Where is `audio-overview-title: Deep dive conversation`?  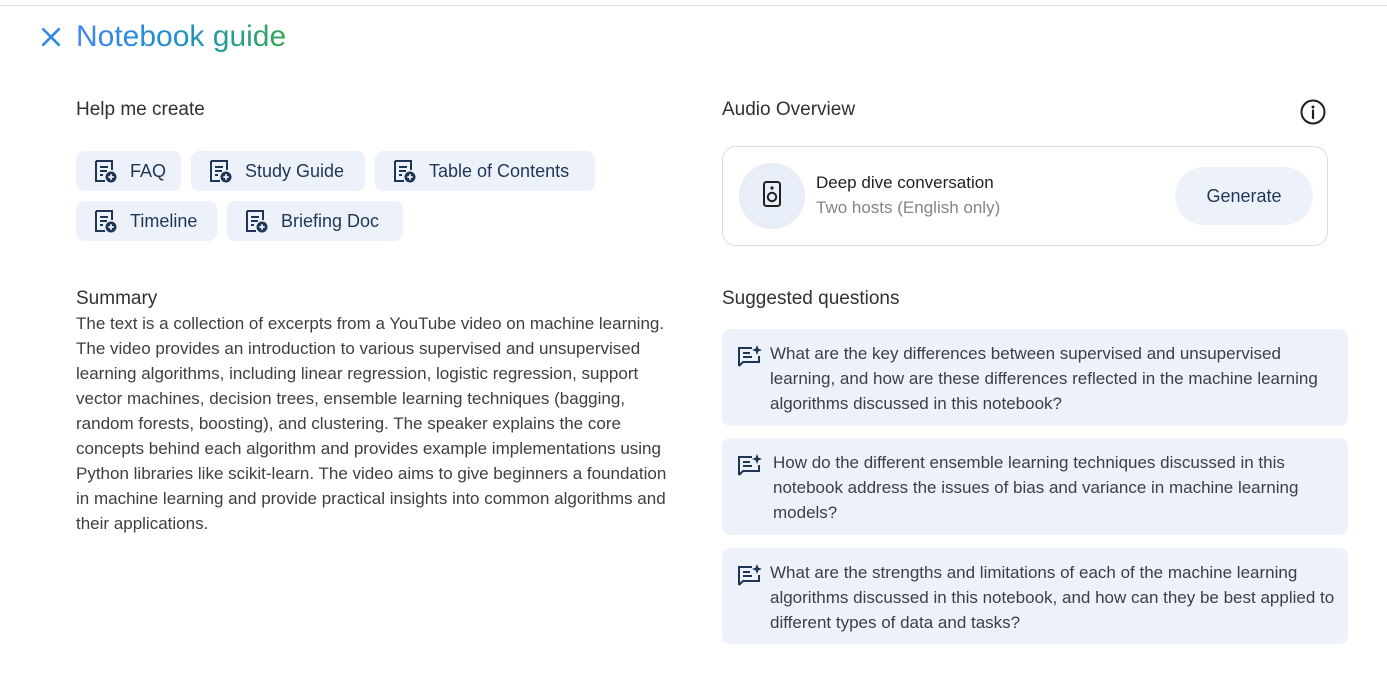 audio-overview-title: Deep dive conversation is located at coordinates (905, 182).